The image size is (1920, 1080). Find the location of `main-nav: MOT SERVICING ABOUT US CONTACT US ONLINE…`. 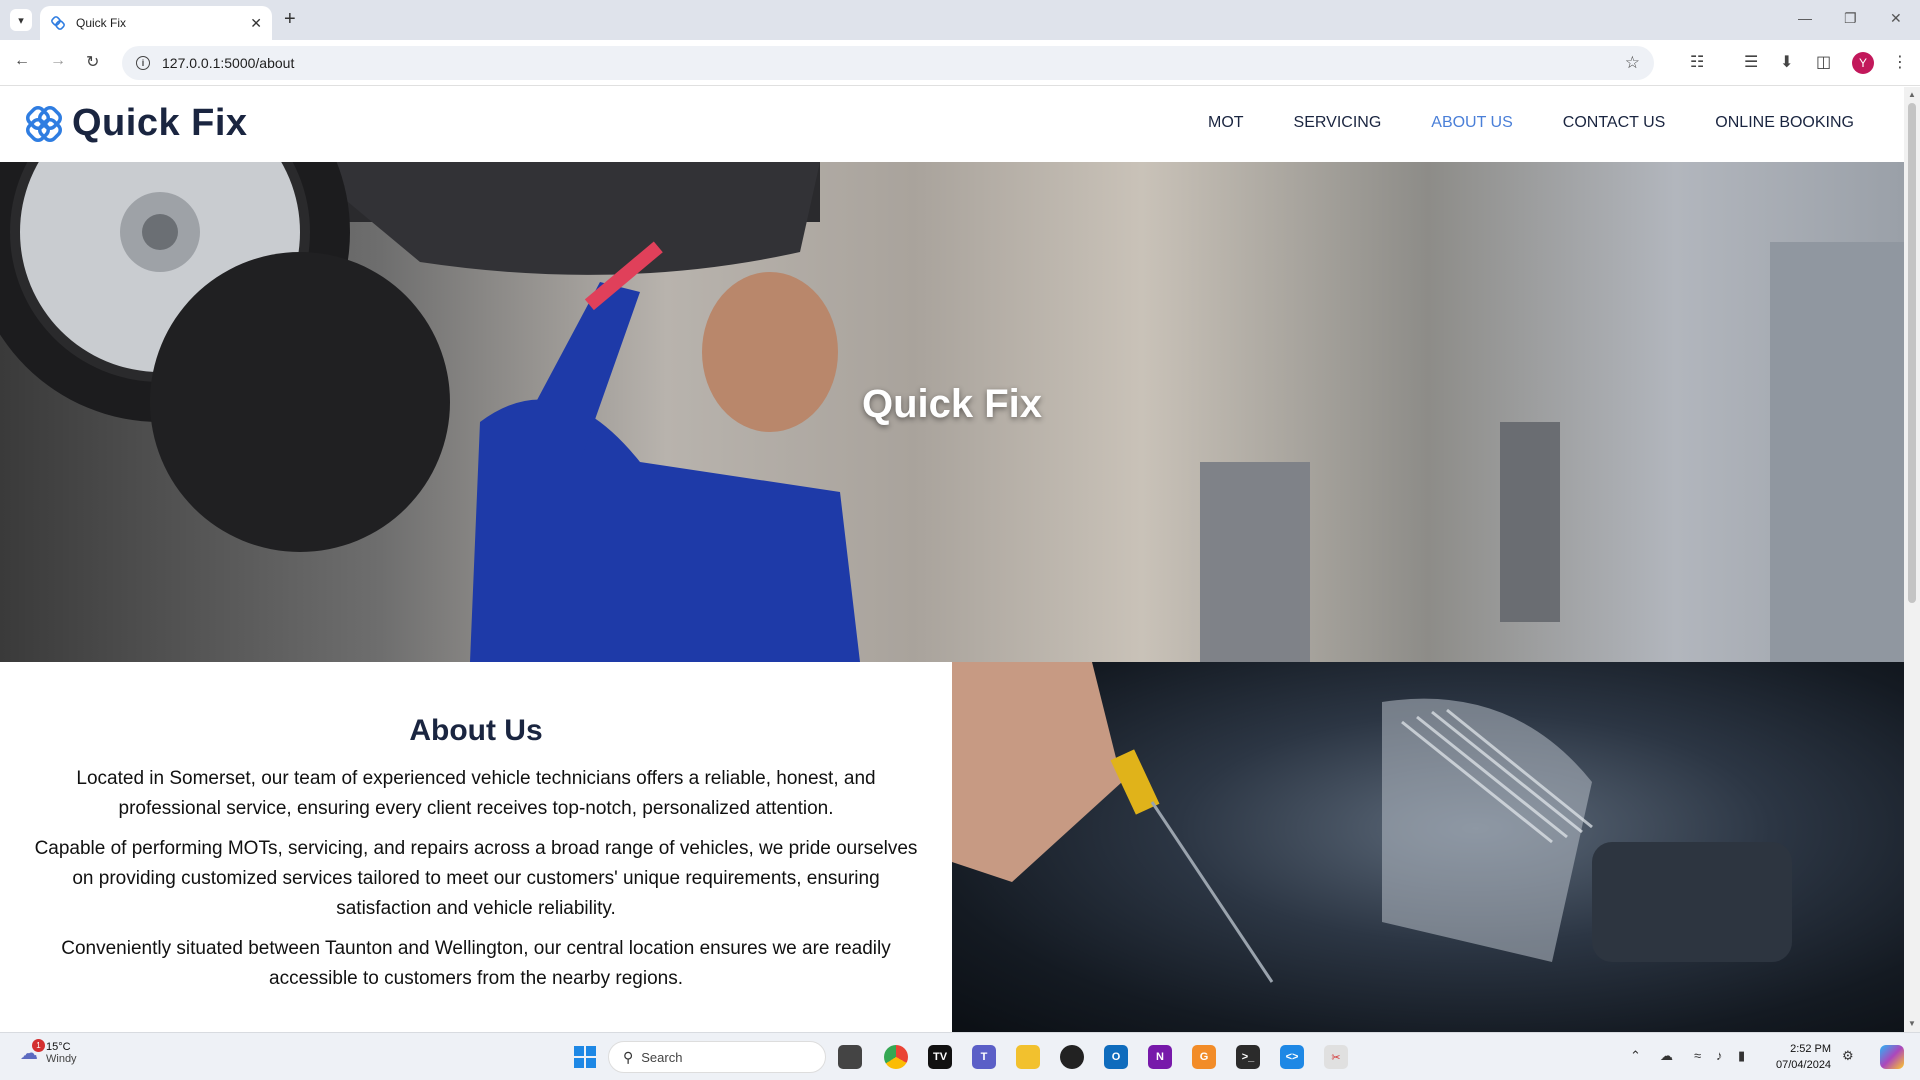

main-nav: MOT SERVICING ABOUT US CONTACT US ONLINE… is located at coordinates (1531, 123).